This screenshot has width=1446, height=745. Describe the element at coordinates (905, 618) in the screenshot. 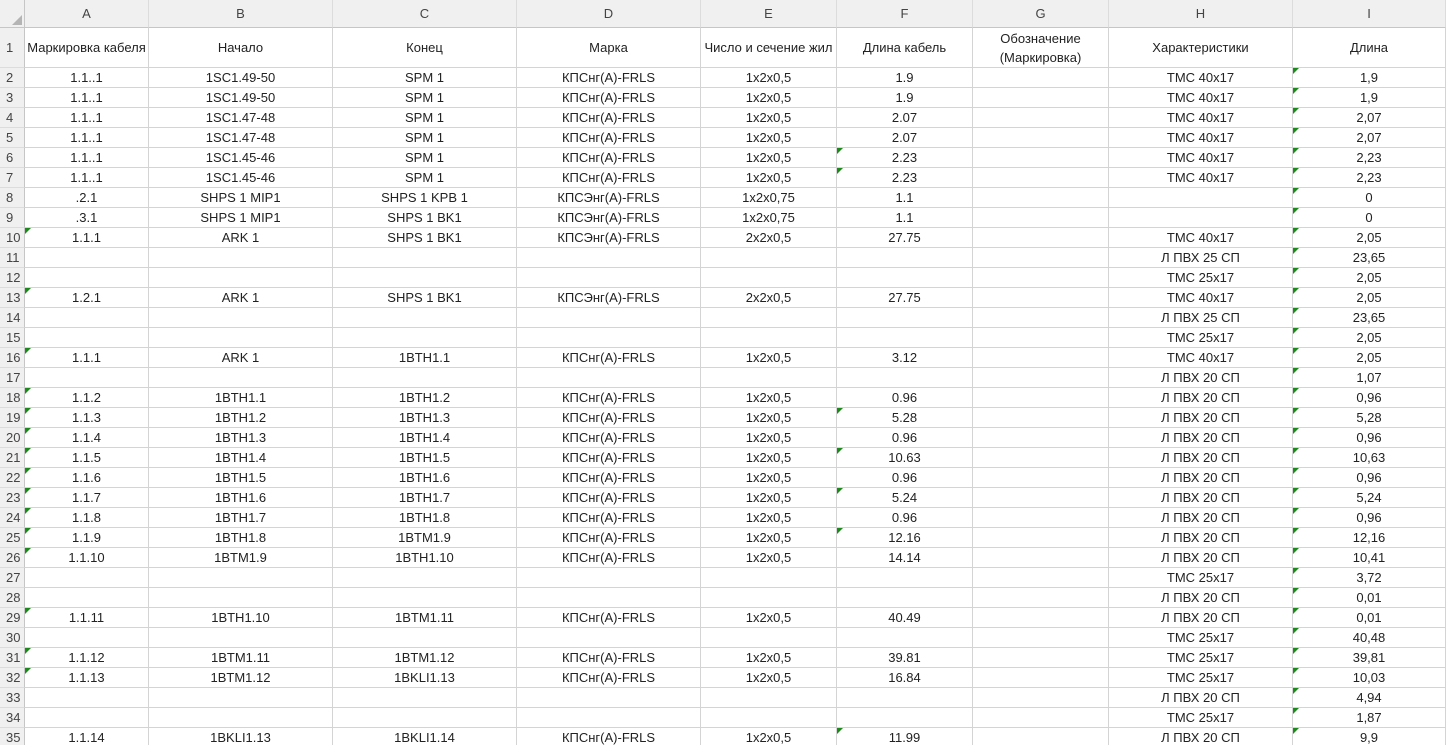

I see `cell-f: 40.49` at that location.